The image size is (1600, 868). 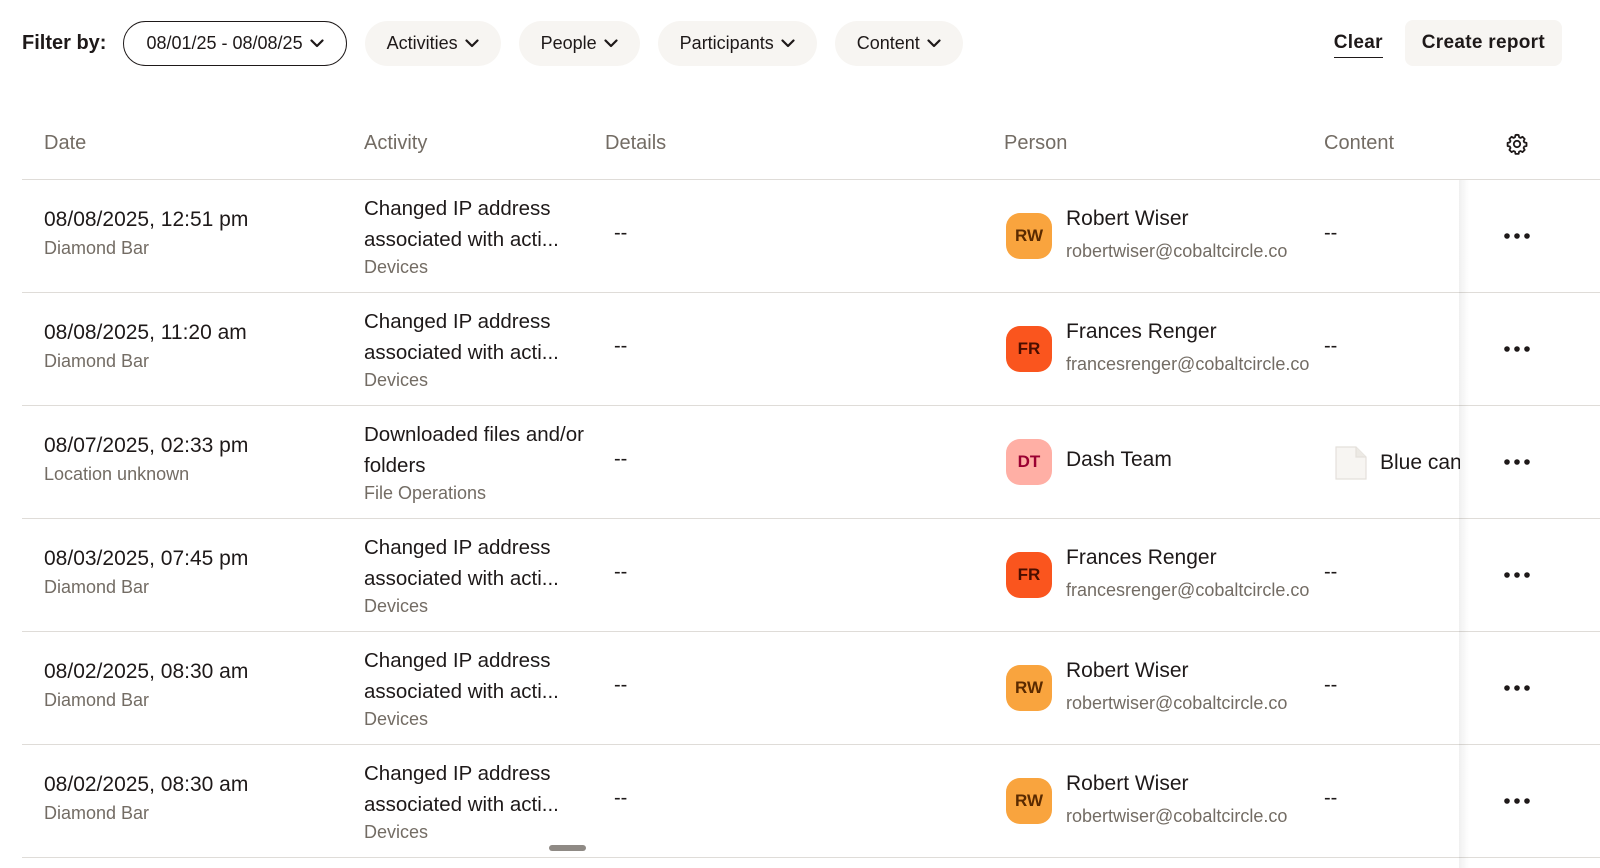 What do you see at coordinates (146, 445) in the screenshot?
I see `row-date: 08/07/2025, 02:33 pm` at bounding box center [146, 445].